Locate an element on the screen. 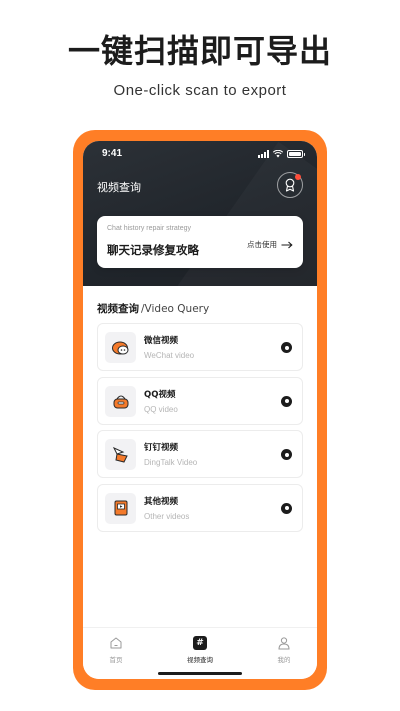 The width and height of the screenshot is (400, 711). page-title: 视频查询 is located at coordinates (119, 187).